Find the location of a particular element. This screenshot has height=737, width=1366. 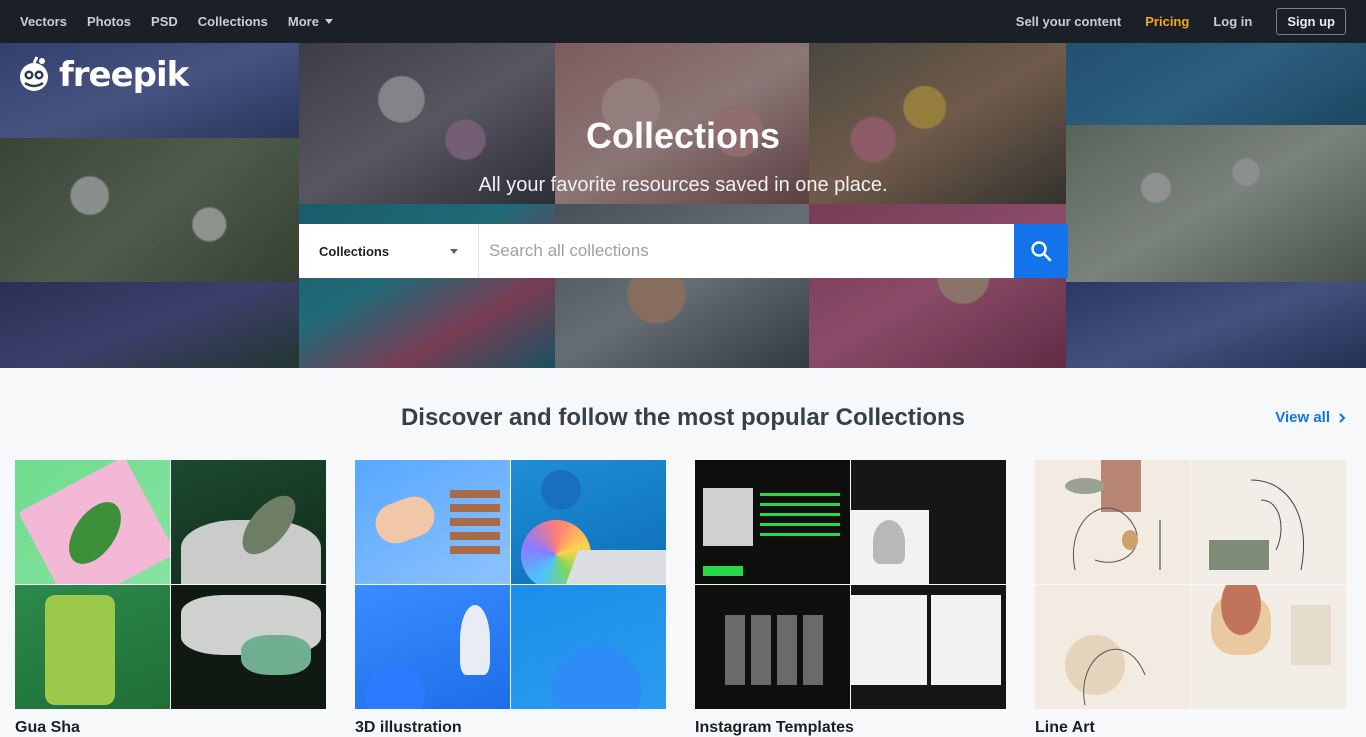

search-button is located at coordinates (1041, 251).